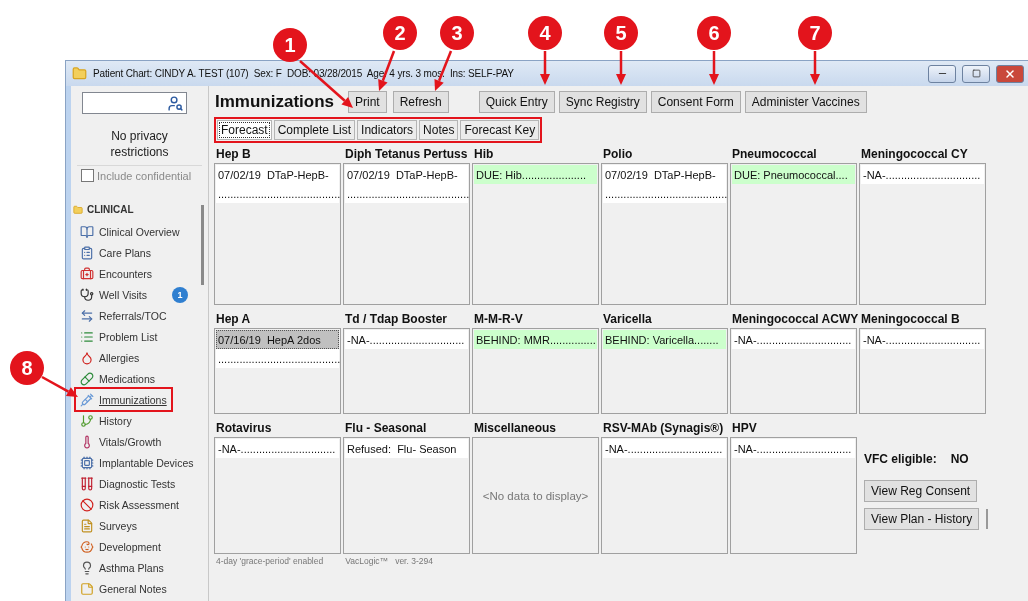  What do you see at coordinates (87, 294) in the screenshot?
I see `stethoscope-icon` at bounding box center [87, 294].